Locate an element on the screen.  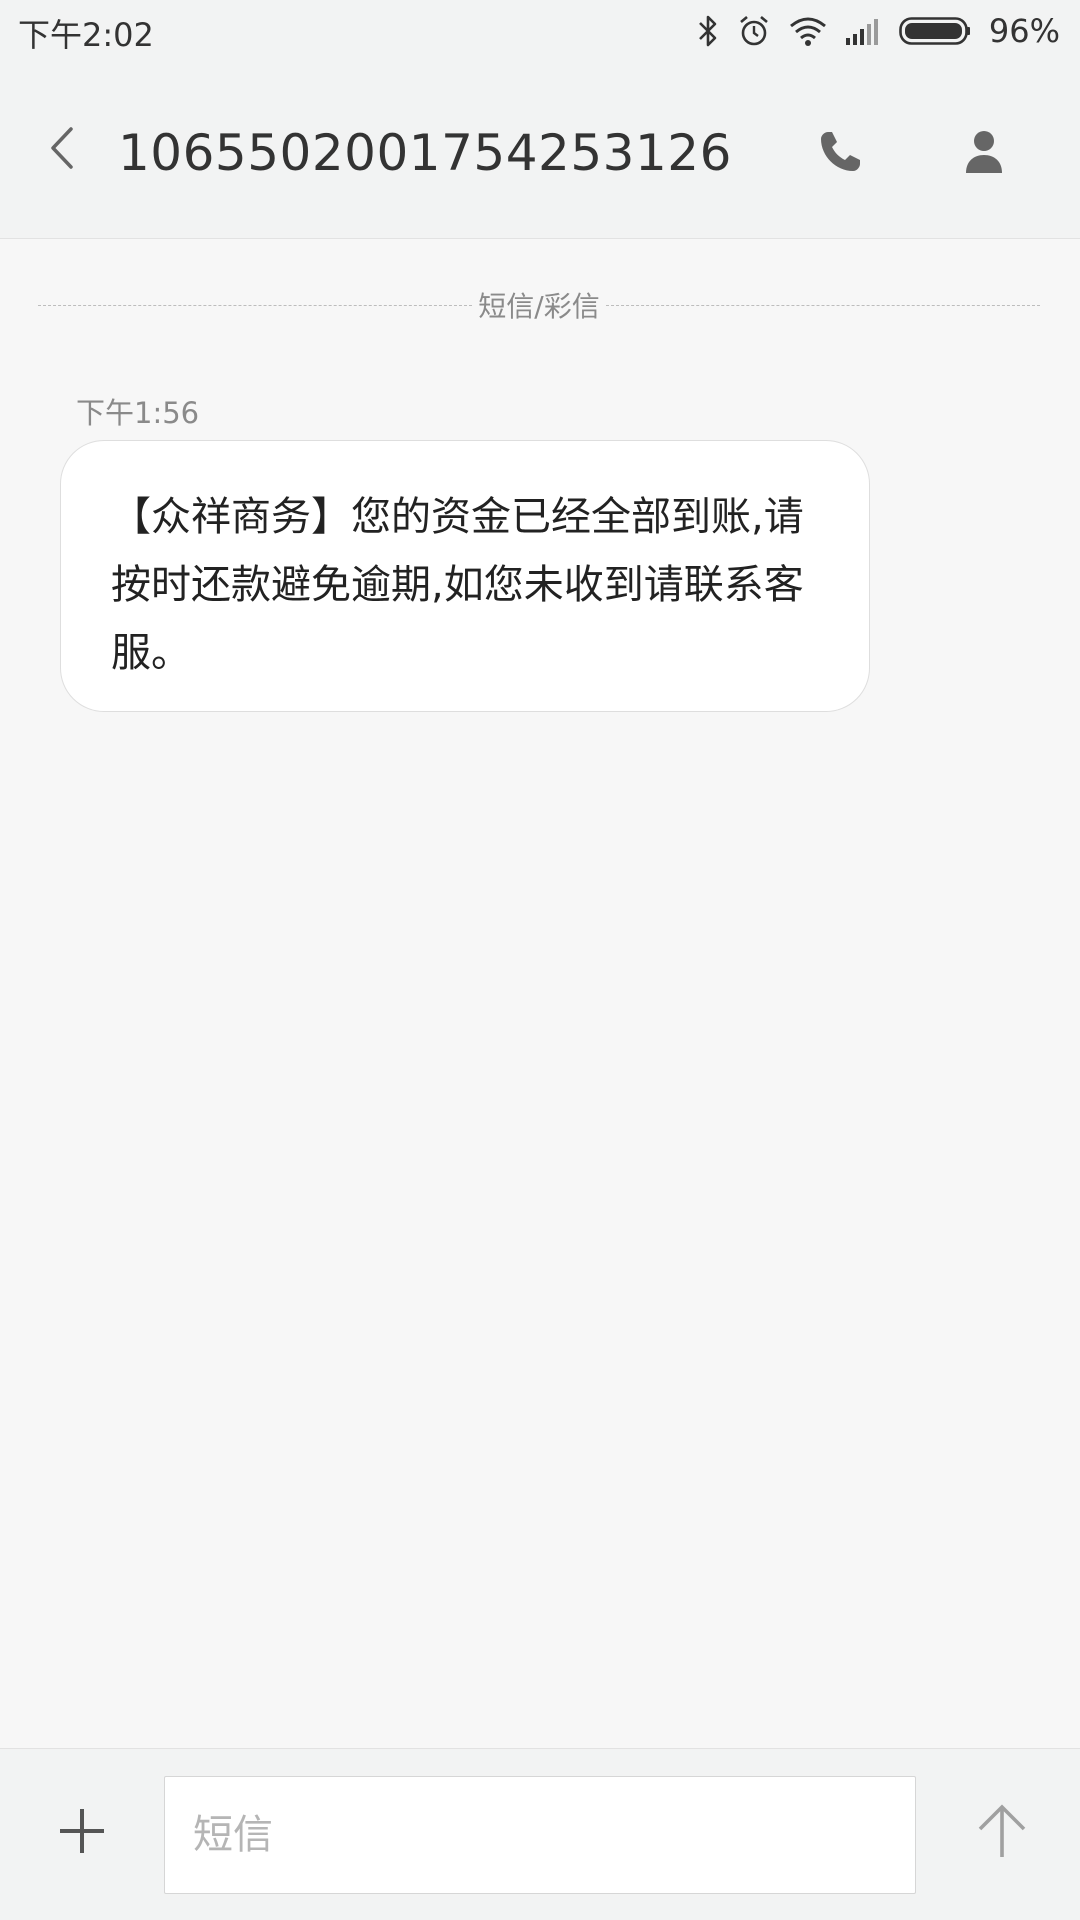
alarm-icon is located at coordinates (754, 31).